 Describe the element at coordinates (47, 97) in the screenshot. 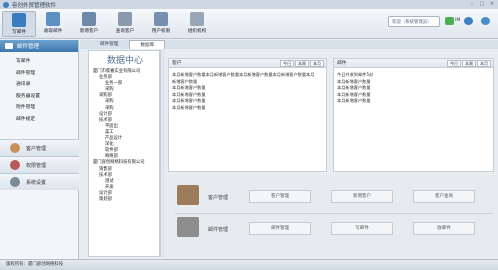

I see `sidebar-item-server-settings: 服务器设置` at that location.